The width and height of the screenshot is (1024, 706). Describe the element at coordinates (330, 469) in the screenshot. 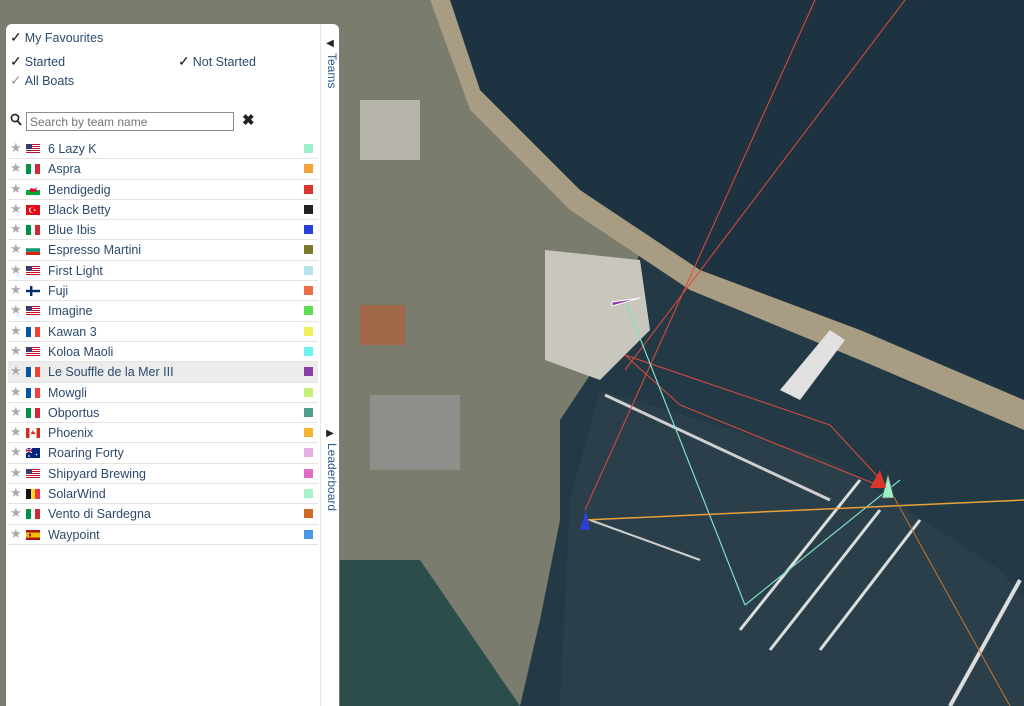

I see `tab-leaderboard: ▶ Leaderboard` at that location.